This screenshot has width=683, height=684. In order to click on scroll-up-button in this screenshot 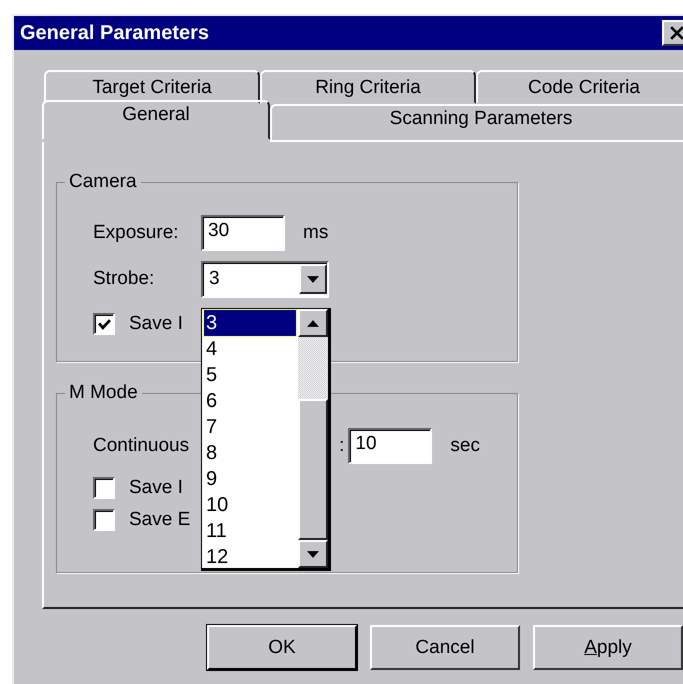, I will do `click(313, 323)`.